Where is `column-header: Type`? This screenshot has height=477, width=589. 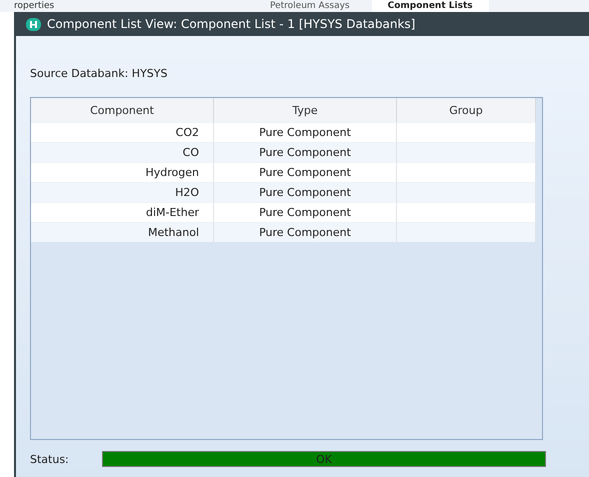 column-header: Type is located at coordinates (305, 110).